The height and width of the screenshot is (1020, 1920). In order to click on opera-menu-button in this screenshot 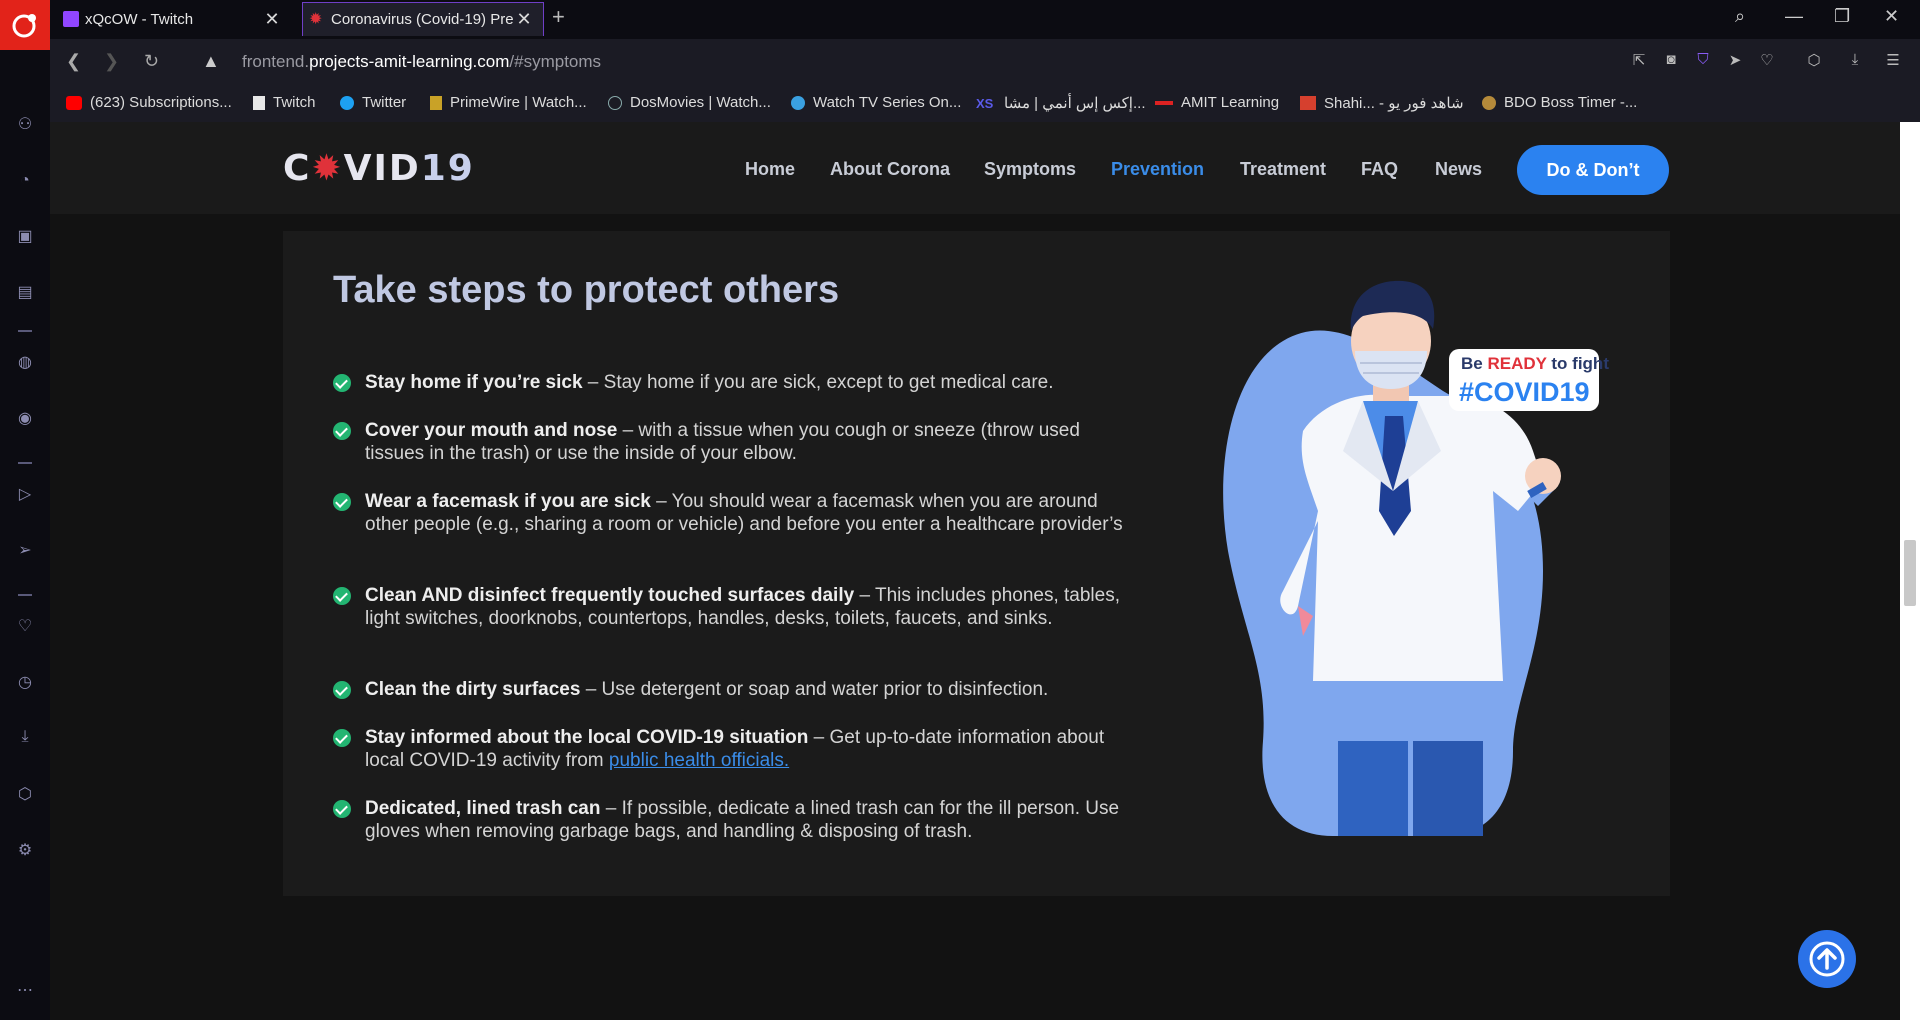, I will do `click(25, 25)`.